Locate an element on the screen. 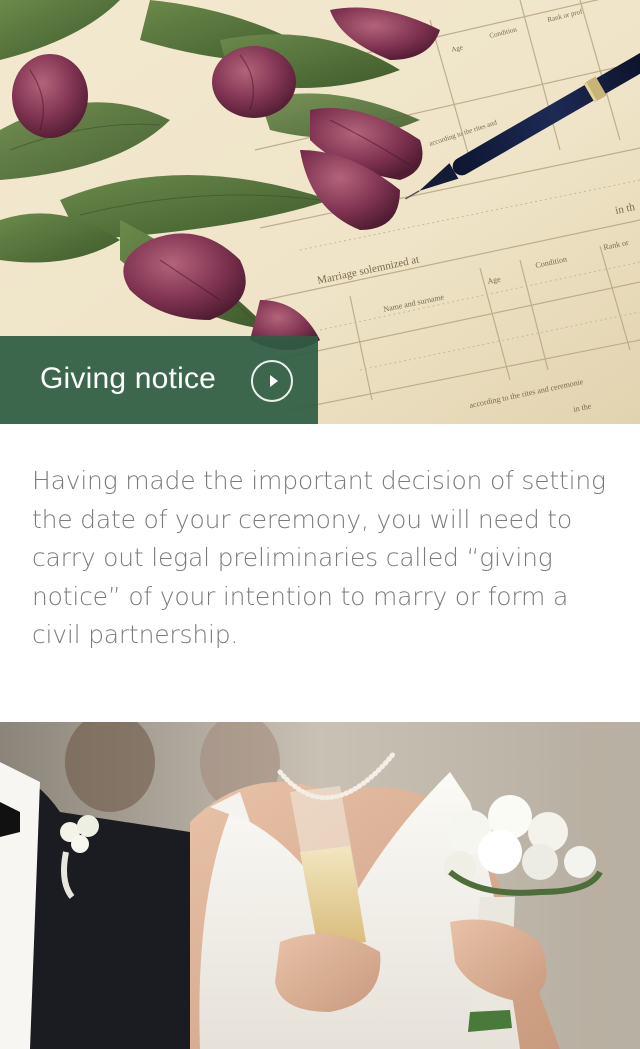 This screenshot has height=1049, width=640. play-circle-icon is located at coordinates (272, 381).